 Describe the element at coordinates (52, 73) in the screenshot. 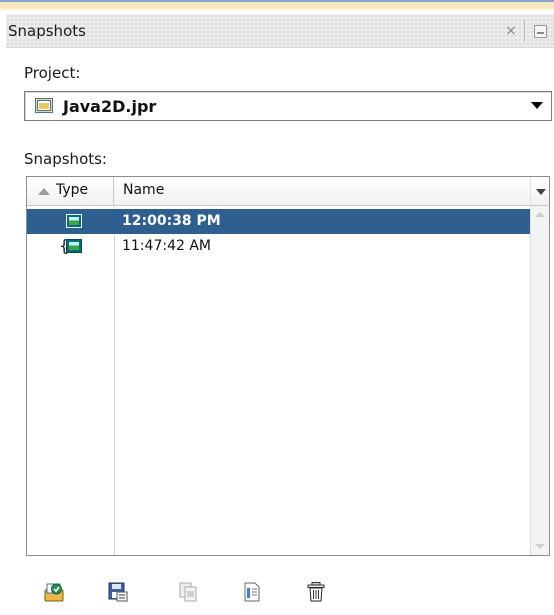

I see `project-label: Project:` at that location.